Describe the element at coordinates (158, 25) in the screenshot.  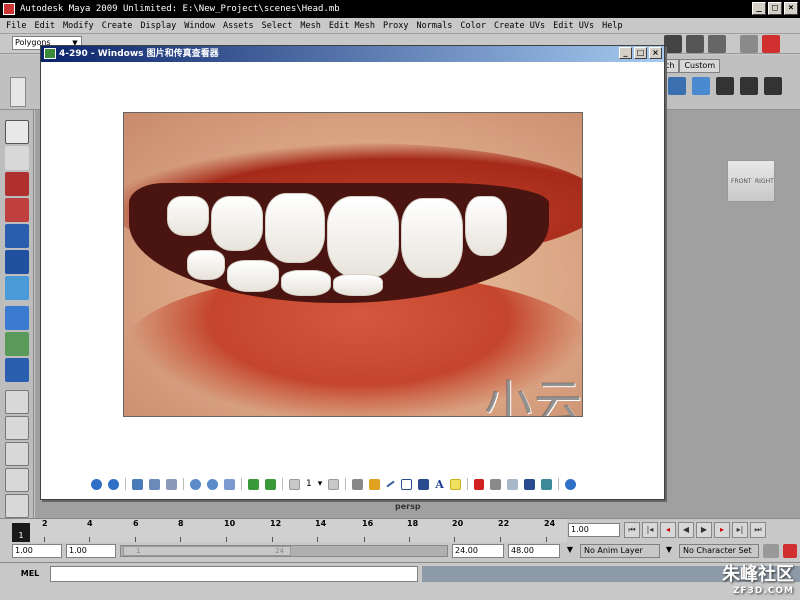
I see `menu-display: Display` at that location.